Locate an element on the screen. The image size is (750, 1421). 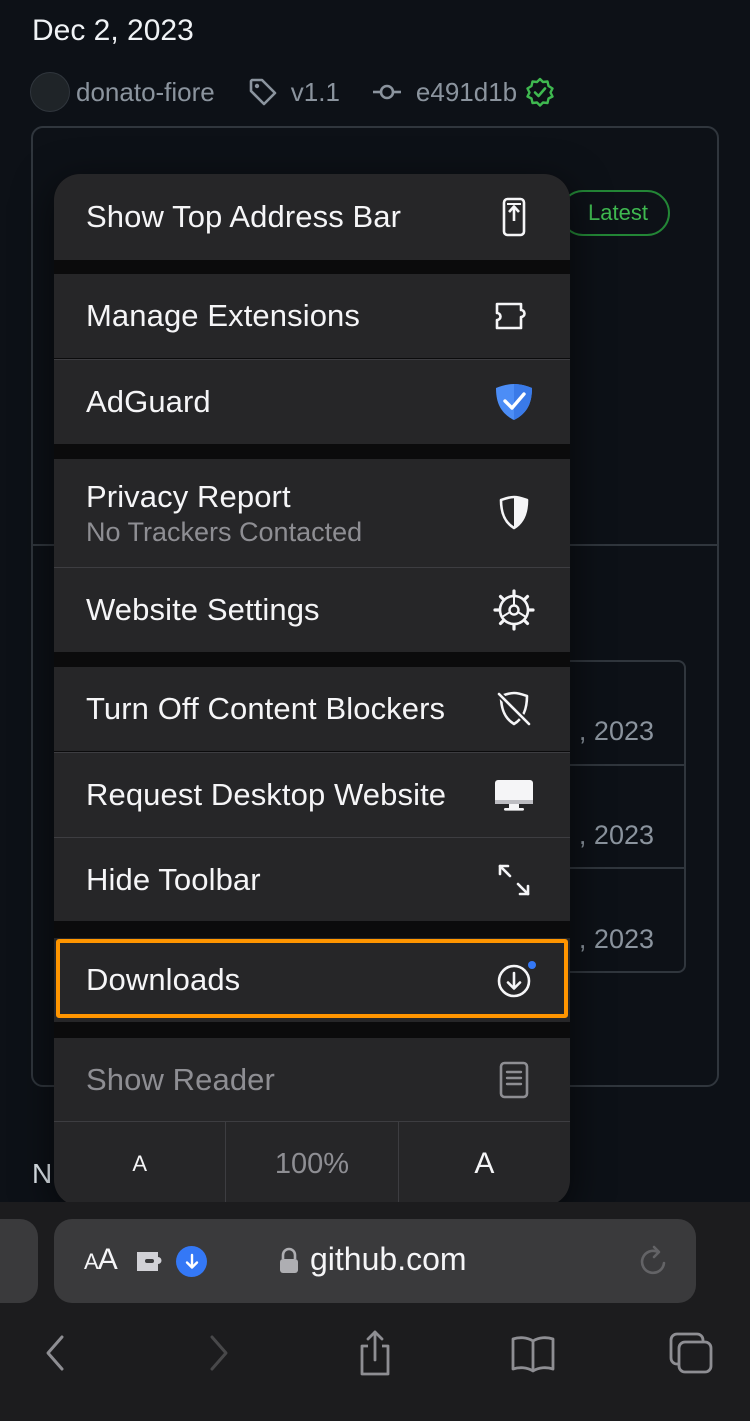
extension-icon is located at coordinates (153, 1261).